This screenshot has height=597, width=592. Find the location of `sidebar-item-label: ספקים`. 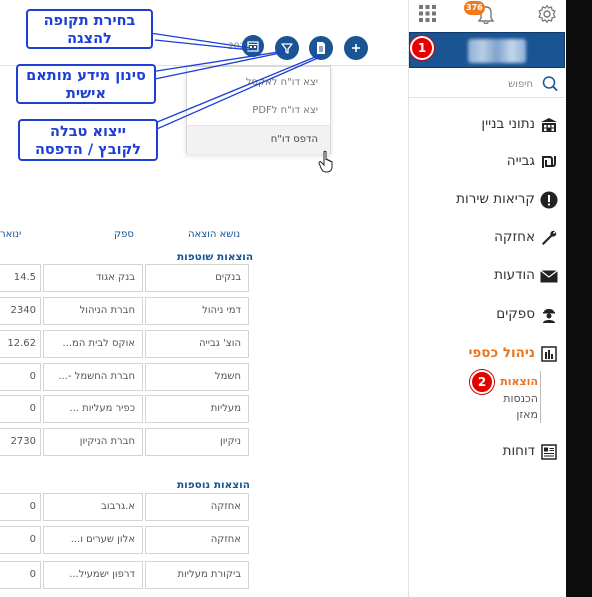

sidebar-item-label: ספקים is located at coordinates (515, 314).